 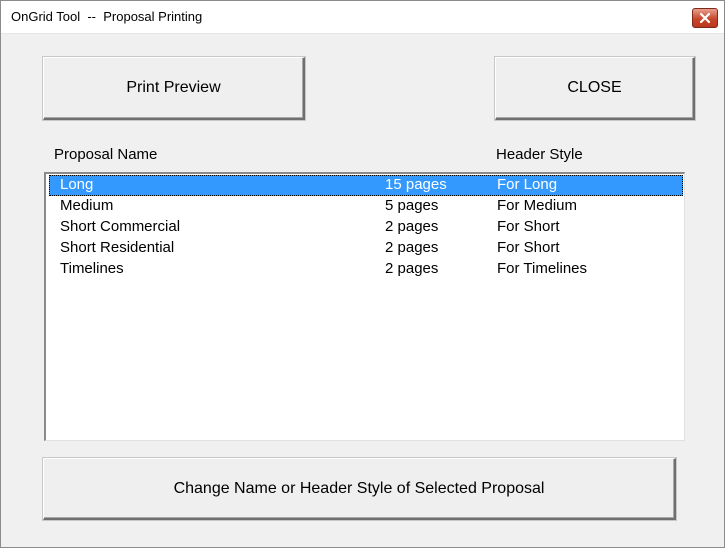 What do you see at coordinates (77, 184) in the screenshot?
I see `proposal-name: Long` at bounding box center [77, 184].